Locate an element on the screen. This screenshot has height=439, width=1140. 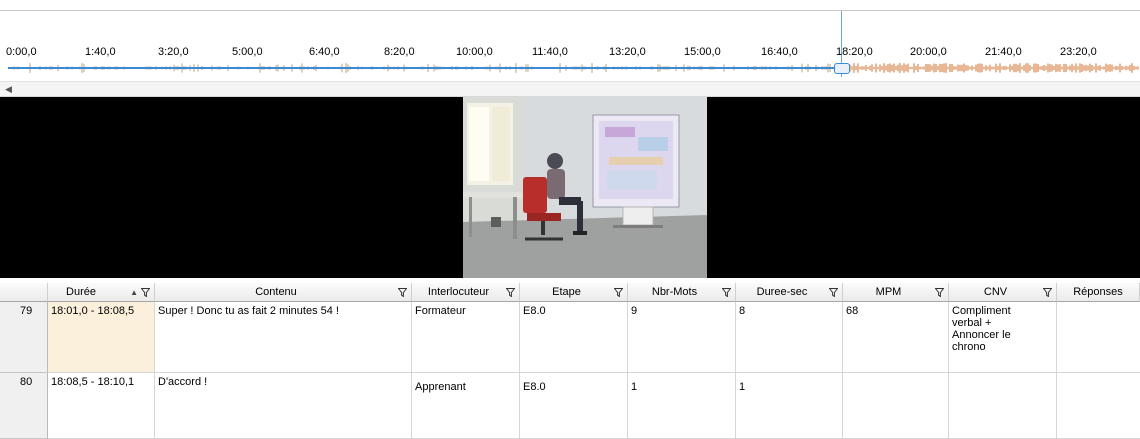
column-header-interlocuteur: Interlocuteur is located at coordinates (466, 292).